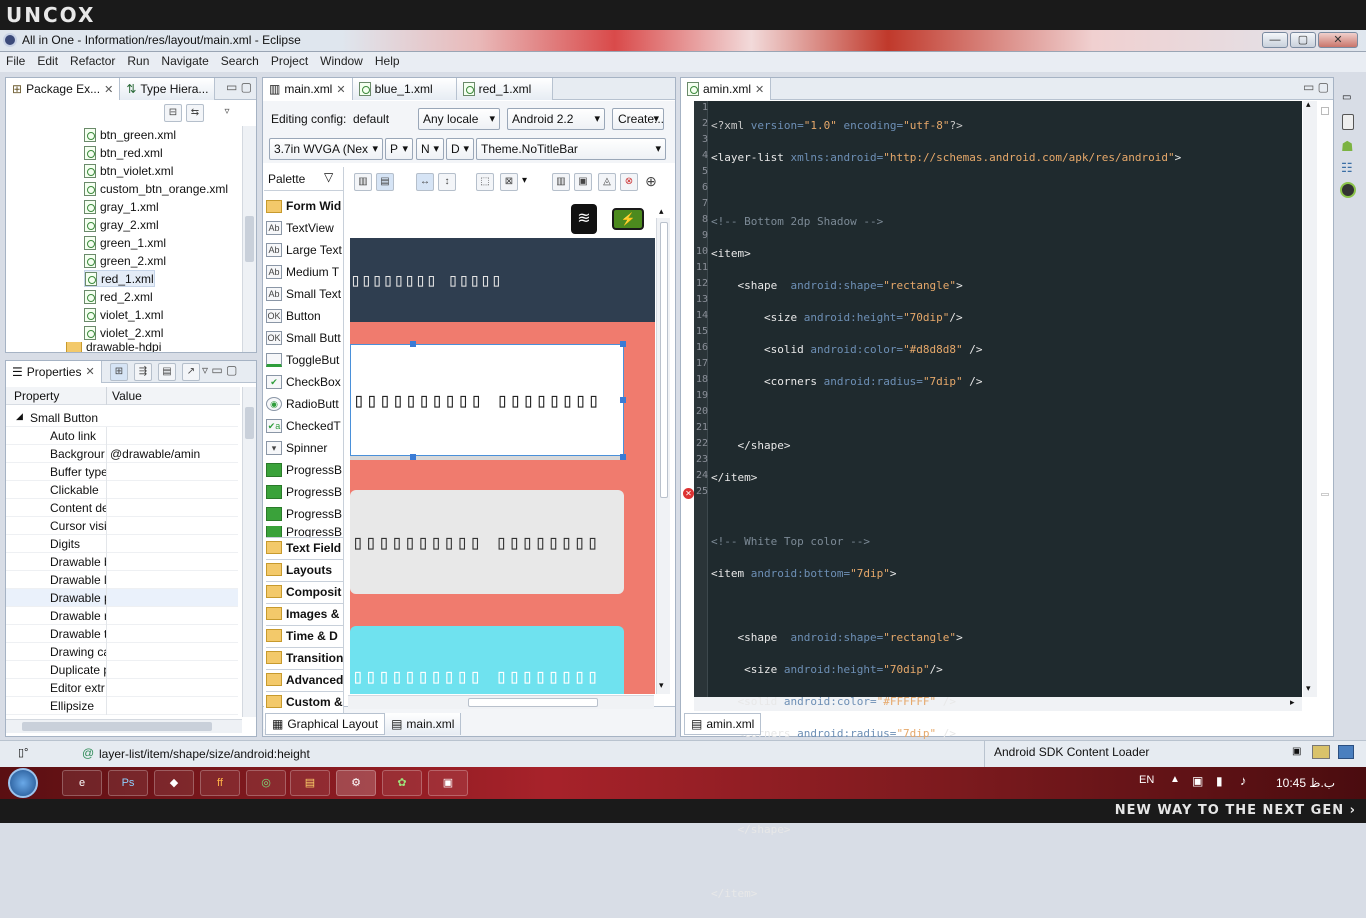 This screenshot has width=1366, height=918. What do you see at coordinates (227, 113) in the screenshot?
I see `view-menu-icon: ▿` at bounding box center [227, 113].